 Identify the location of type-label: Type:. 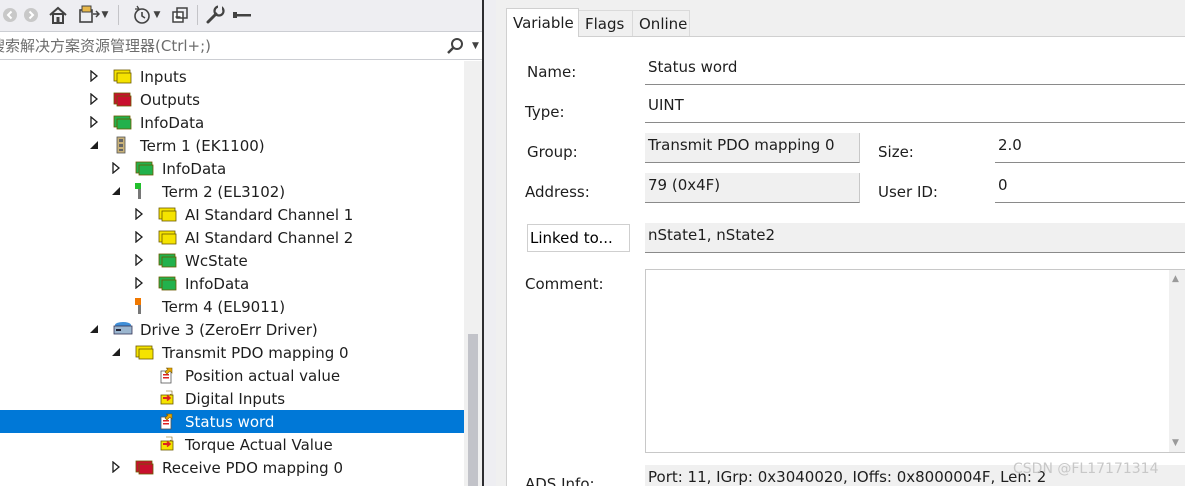
(545, 112).